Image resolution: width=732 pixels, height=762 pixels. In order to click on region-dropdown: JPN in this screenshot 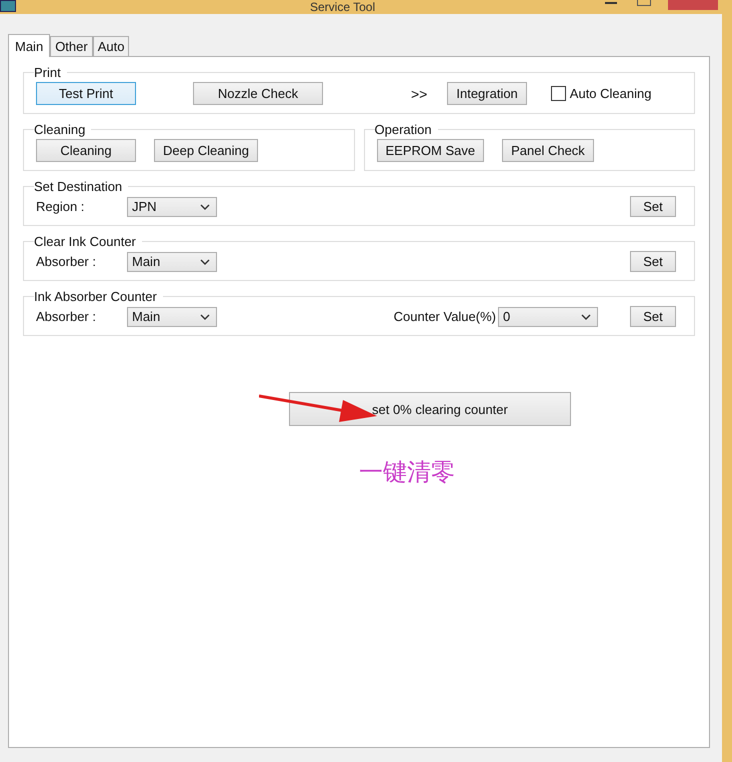, I will do `click(172, 206)`.